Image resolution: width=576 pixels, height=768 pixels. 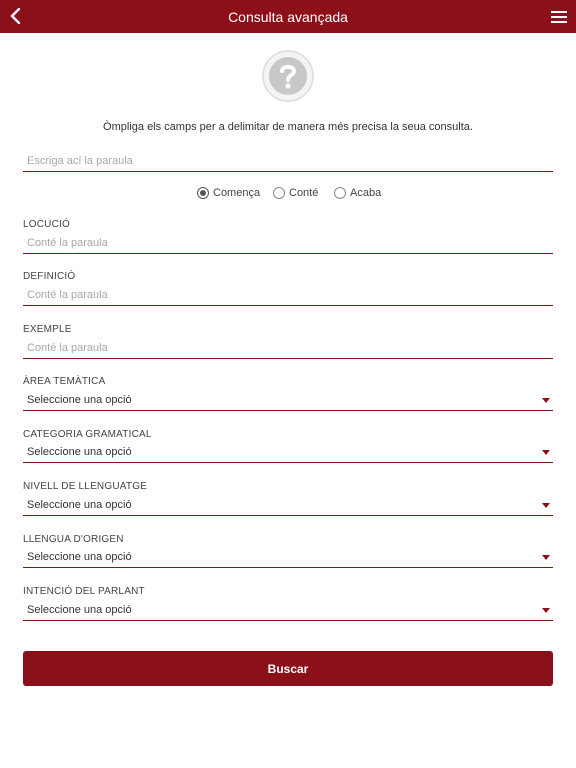 I want to click on definicio-input, so click(x=288, y=295).